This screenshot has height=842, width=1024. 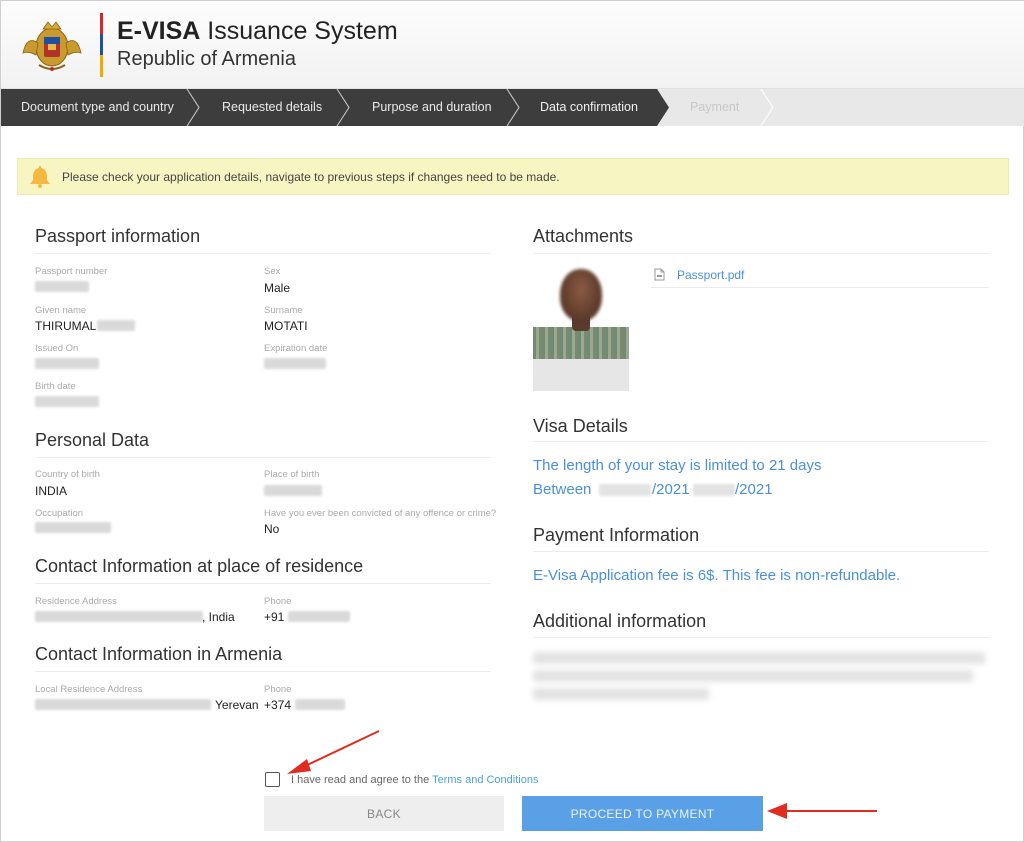 What do you see at coordinates (71, 271) in the screenshot?
I see `passport-number-label: Passport number` at bounding box center [71, 271].